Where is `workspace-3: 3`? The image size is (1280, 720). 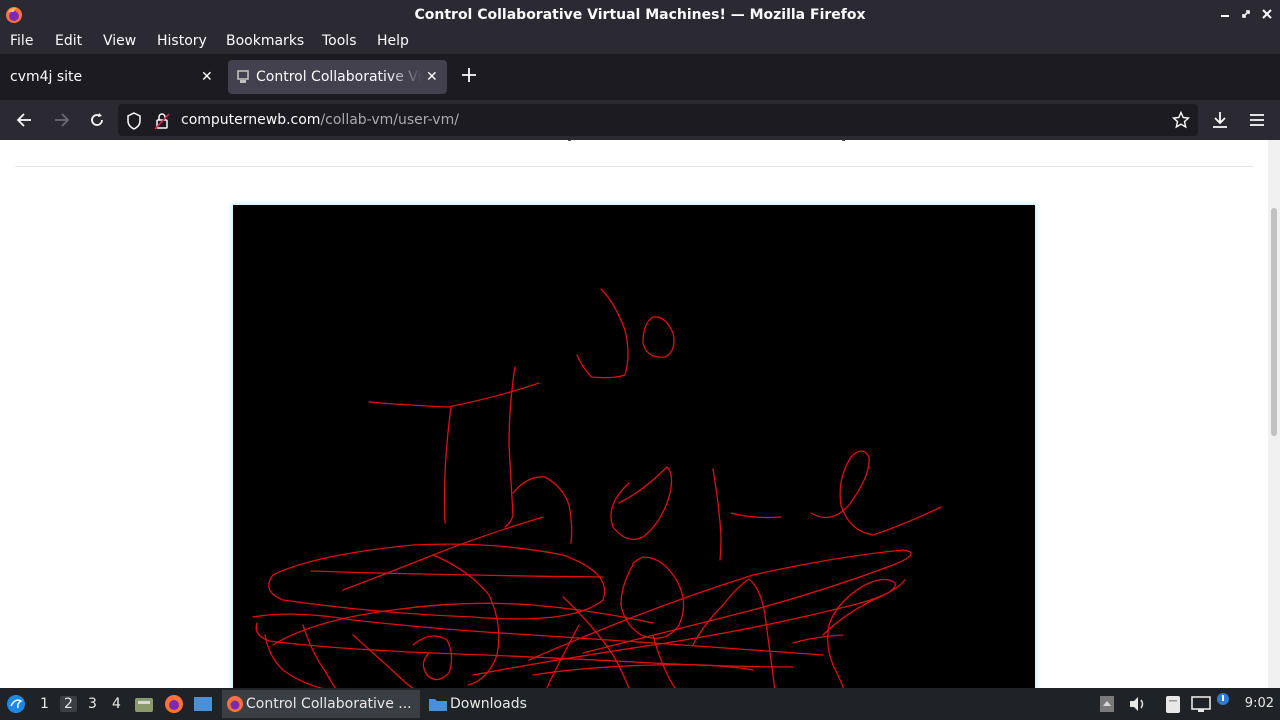 workspace-3: 3 is located at coordinates (92, 704).